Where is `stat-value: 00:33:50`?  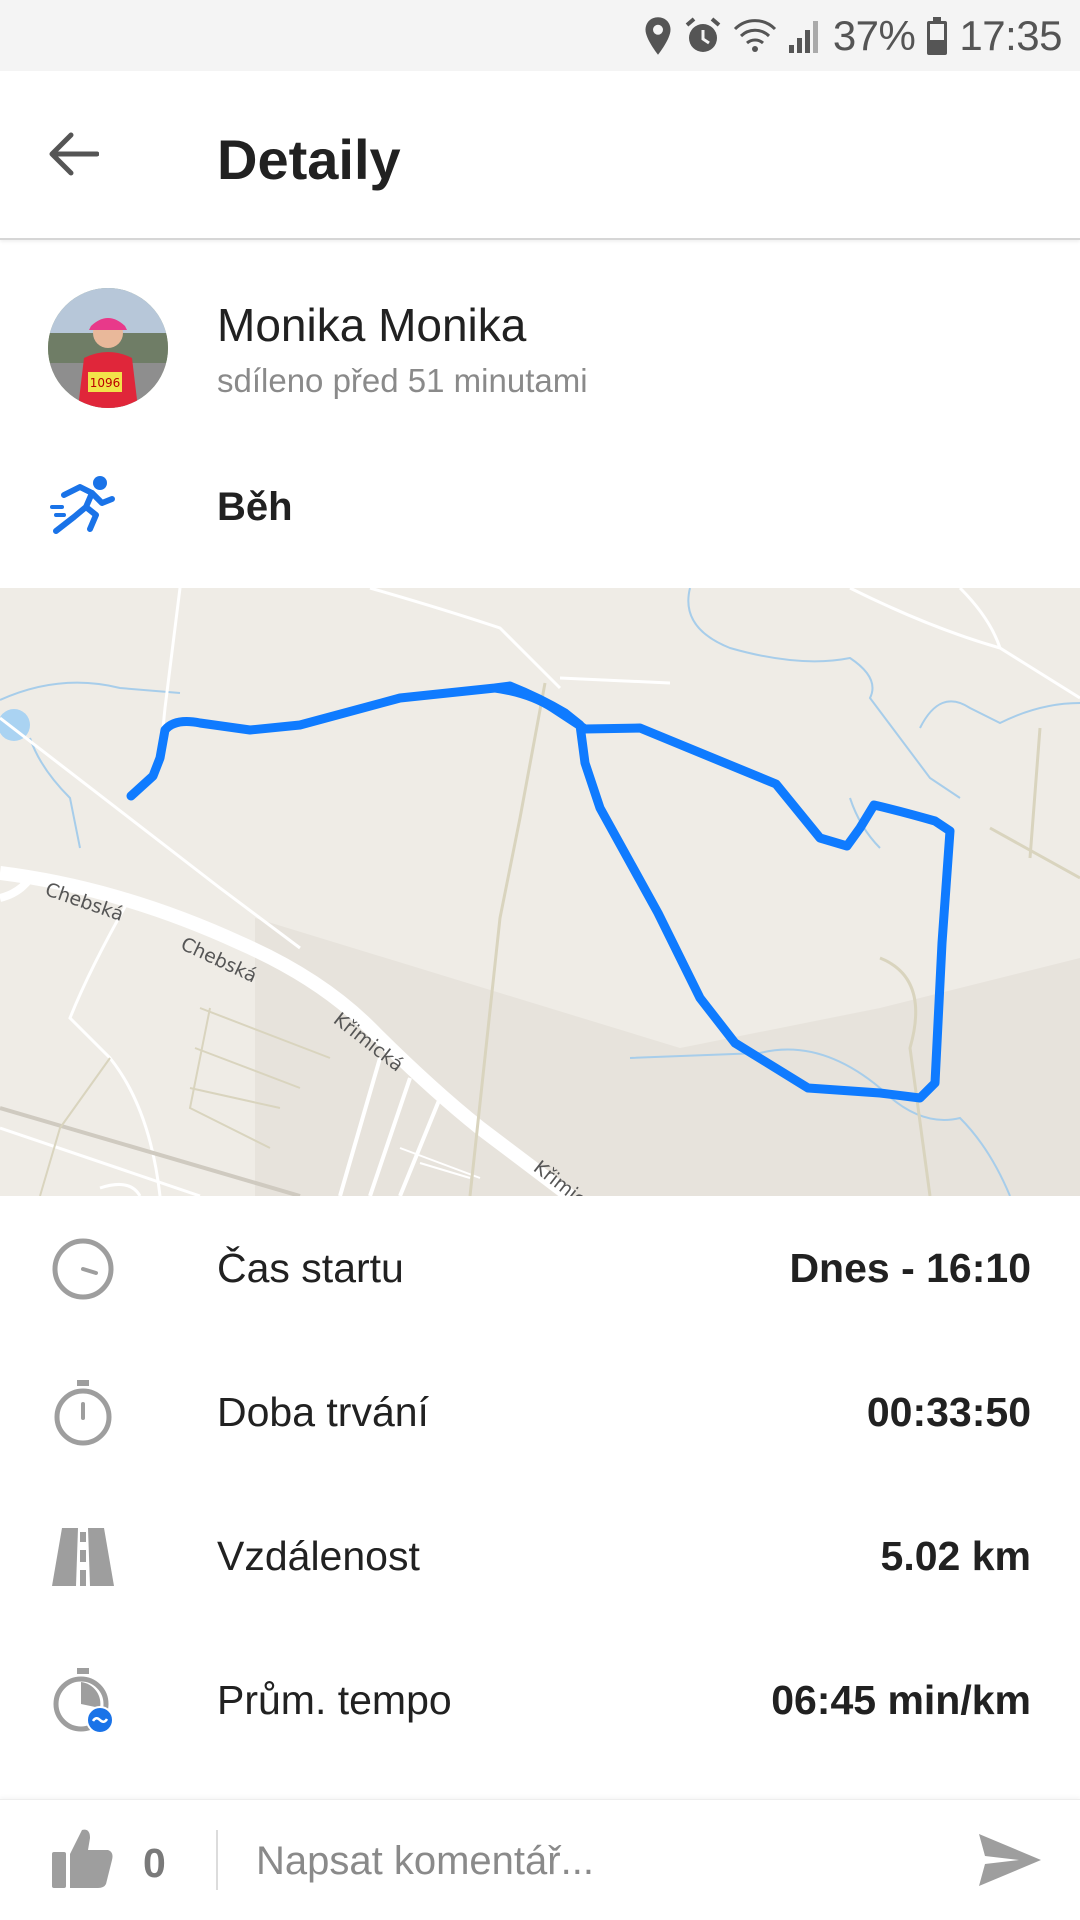
stat-value: 00:33:50 is located at coordinates (948, 1412).